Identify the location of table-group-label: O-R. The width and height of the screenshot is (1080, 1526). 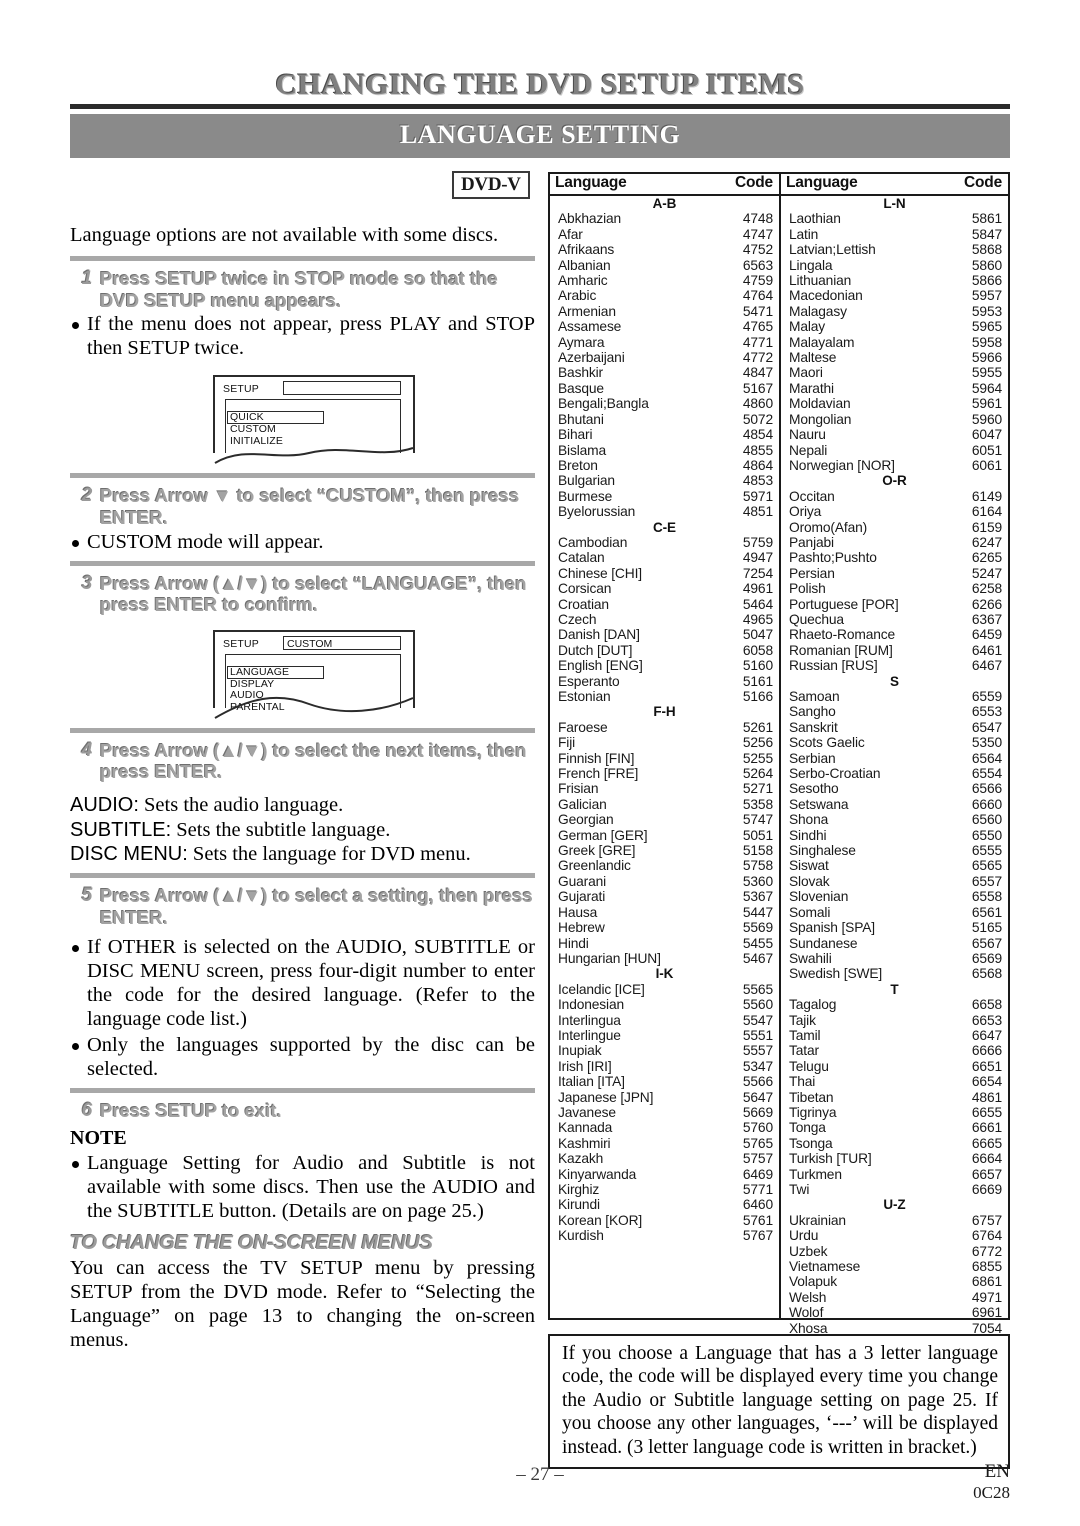
(894, 481).